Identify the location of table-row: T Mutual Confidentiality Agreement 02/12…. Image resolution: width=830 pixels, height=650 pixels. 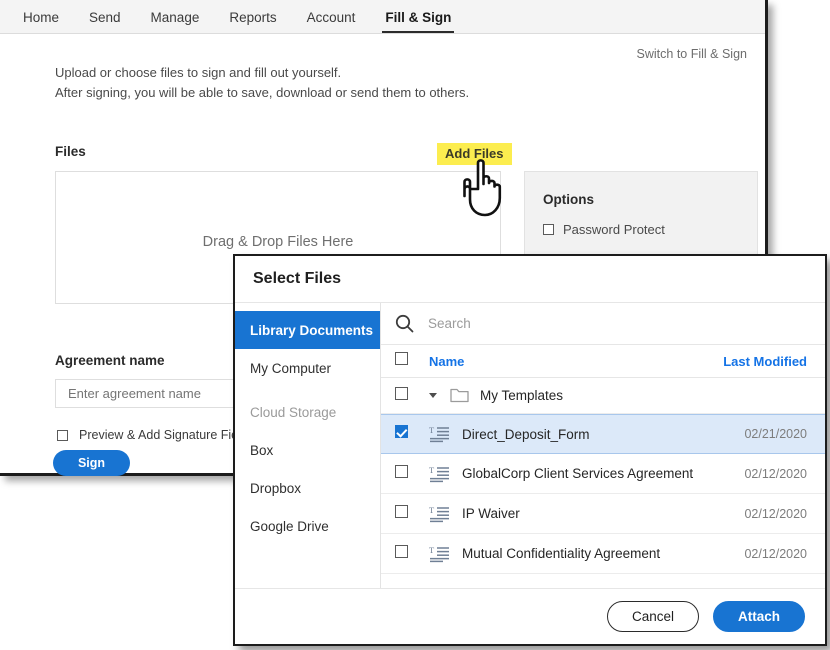
(603, 554).